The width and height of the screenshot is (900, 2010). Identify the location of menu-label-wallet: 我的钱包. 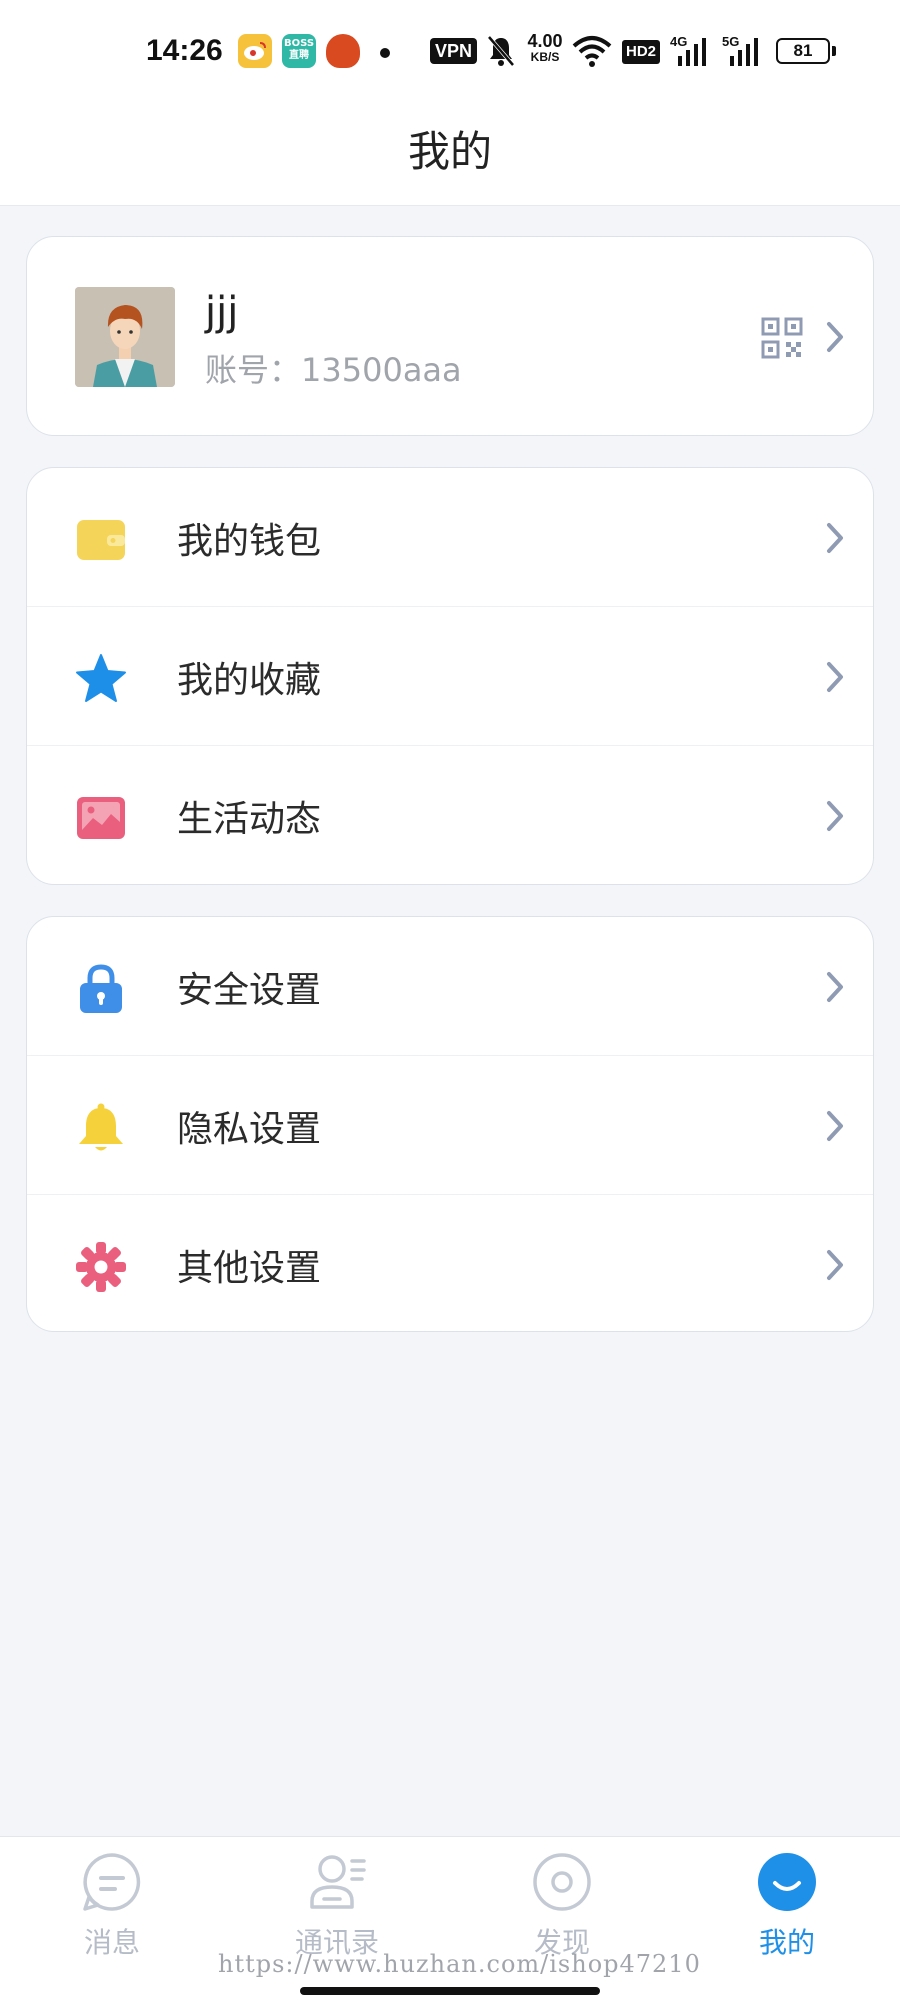
(249, 541).